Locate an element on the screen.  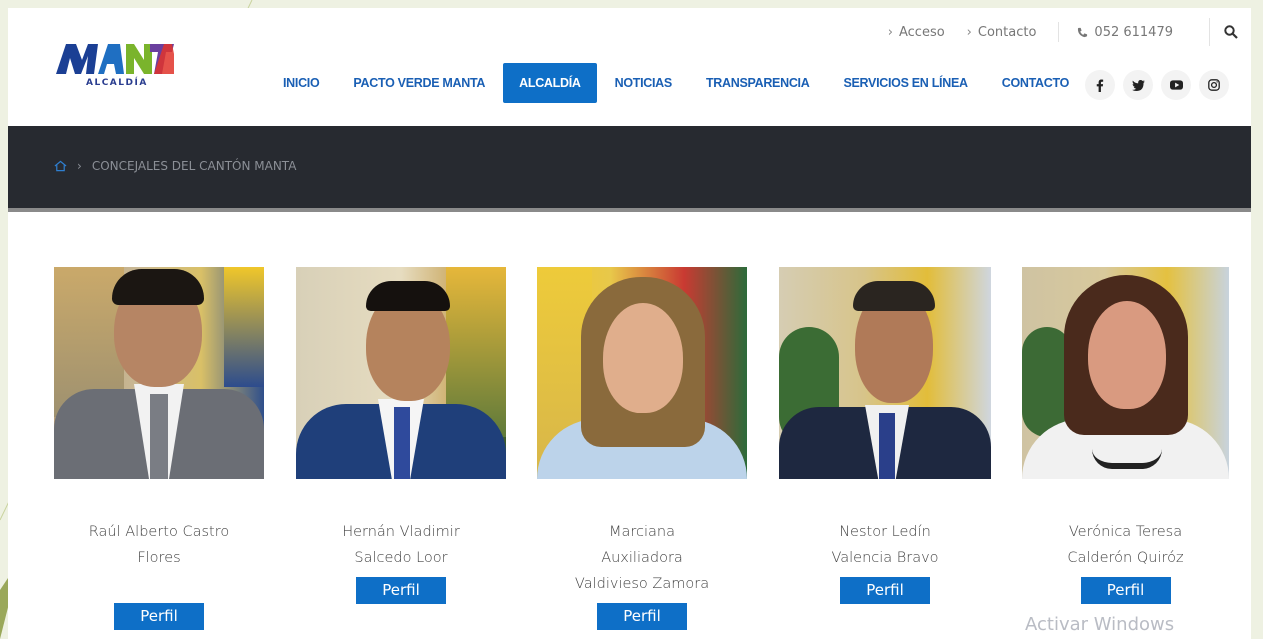
councilor-card: Verónica Teresa Calderón Quiróz Perfil is located at coordinates (1125, 435).